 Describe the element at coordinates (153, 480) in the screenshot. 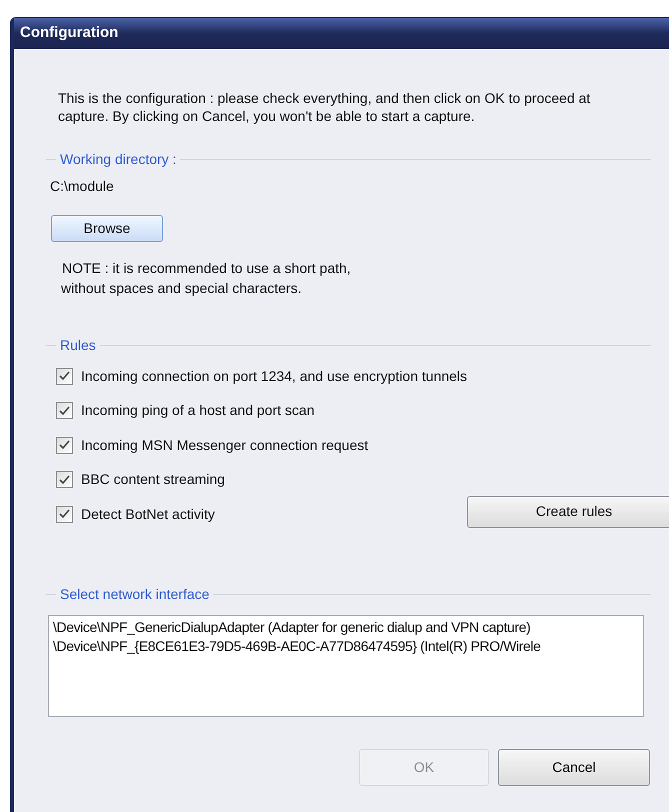

I see `checkbox-label: BBC content streaming` at that location.